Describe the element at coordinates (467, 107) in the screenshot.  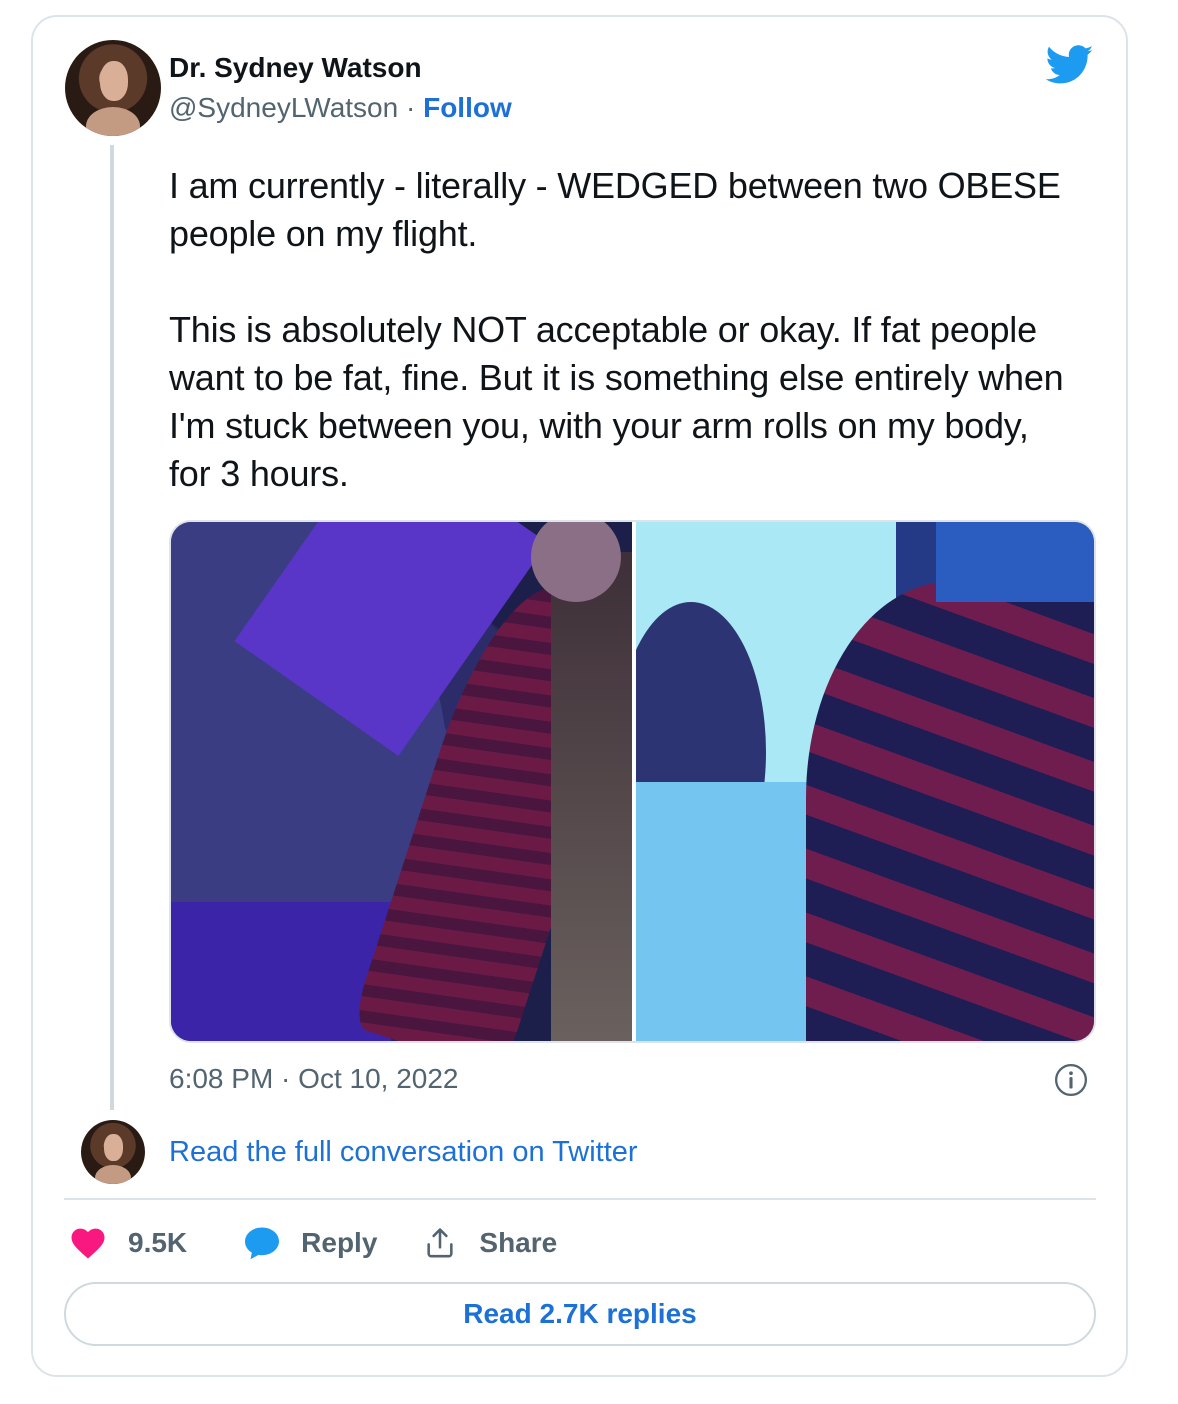
I see `follow-link: Follow` at that location.